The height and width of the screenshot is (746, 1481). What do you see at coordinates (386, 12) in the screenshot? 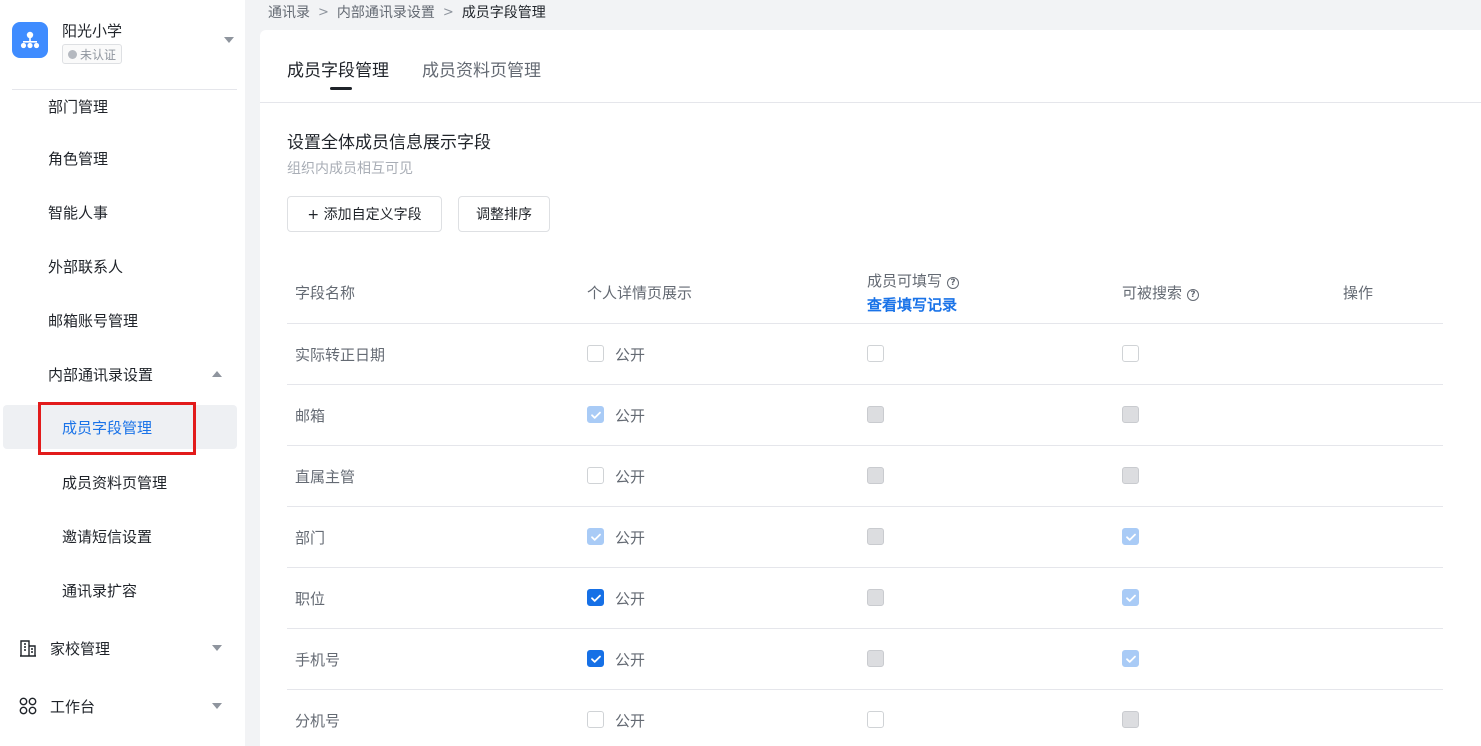
I see `breadcrumb-item-internal-directory: 内部通讯录设置` at bounding box center [386, 12].